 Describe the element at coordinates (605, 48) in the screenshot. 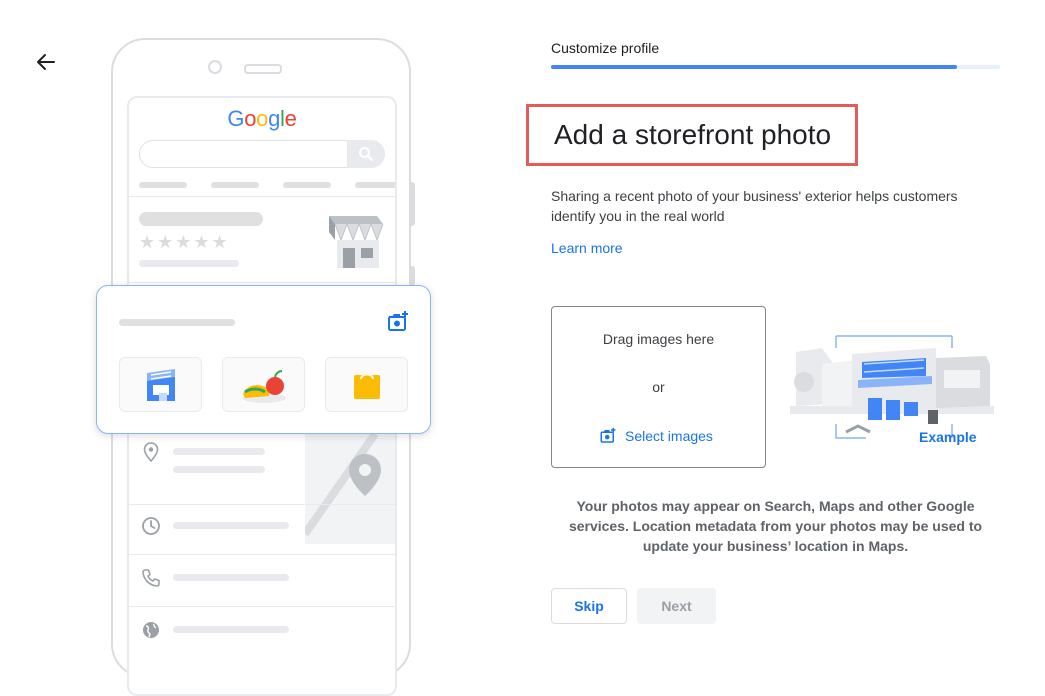

I see `step-label: Customize profile` at that location.